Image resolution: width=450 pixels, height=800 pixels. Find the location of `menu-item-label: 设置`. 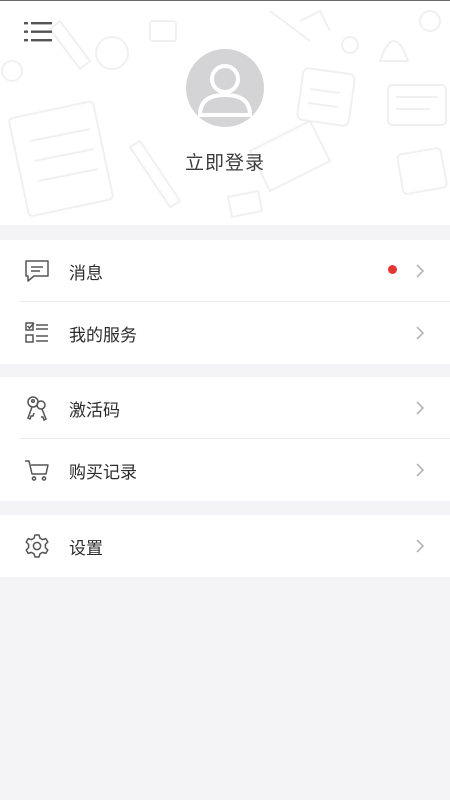

menu-item-label: 设置 is located at coordinates (86, 549).